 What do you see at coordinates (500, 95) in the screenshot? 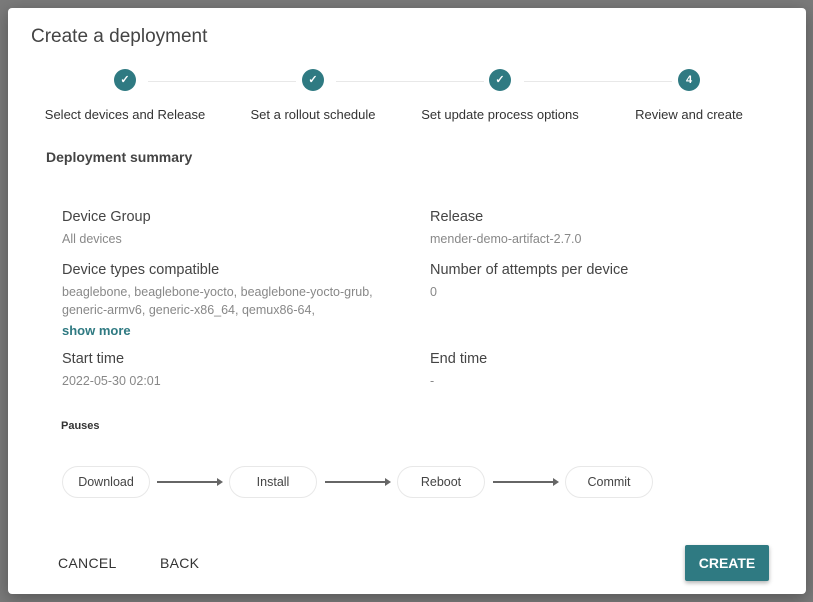
I see `step-update-options: ✓ Set update process options` at bounding box center [500, 95].